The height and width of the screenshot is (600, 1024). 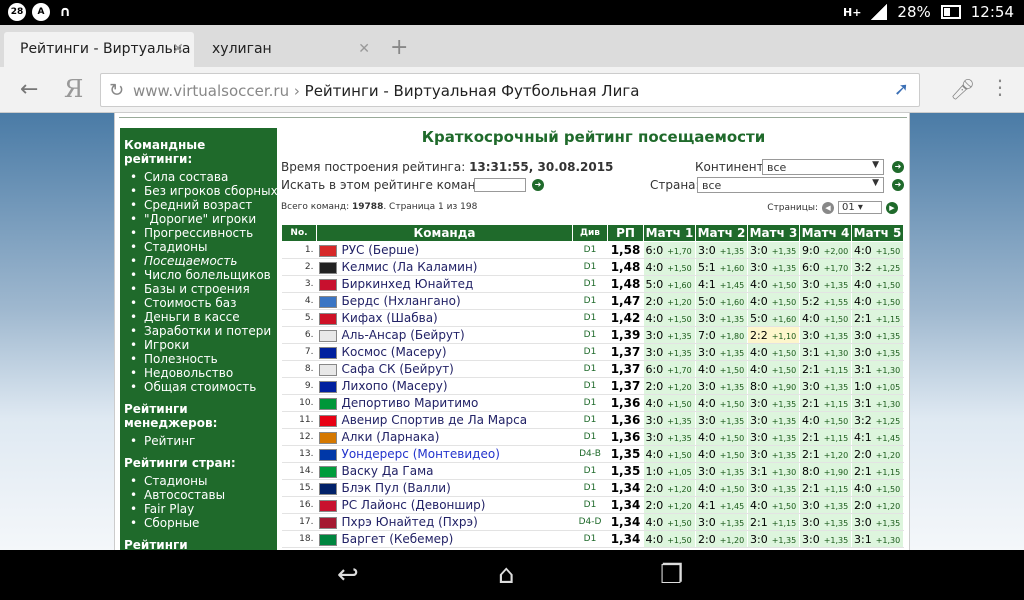 What do you see at coordinates (962, 89) in the screenshot?
I see `microphone-icon: 🎤︎` at bounding box center [962, 89].